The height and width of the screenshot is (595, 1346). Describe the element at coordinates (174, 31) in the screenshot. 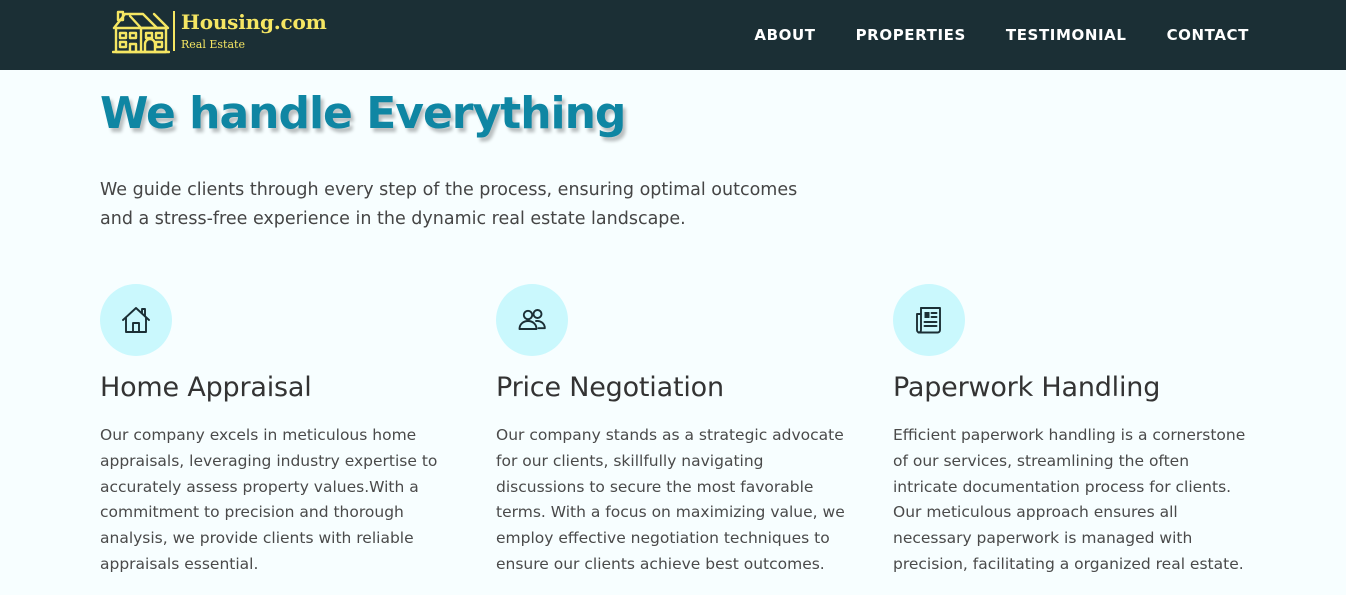

I see `logo-divider` at that location.